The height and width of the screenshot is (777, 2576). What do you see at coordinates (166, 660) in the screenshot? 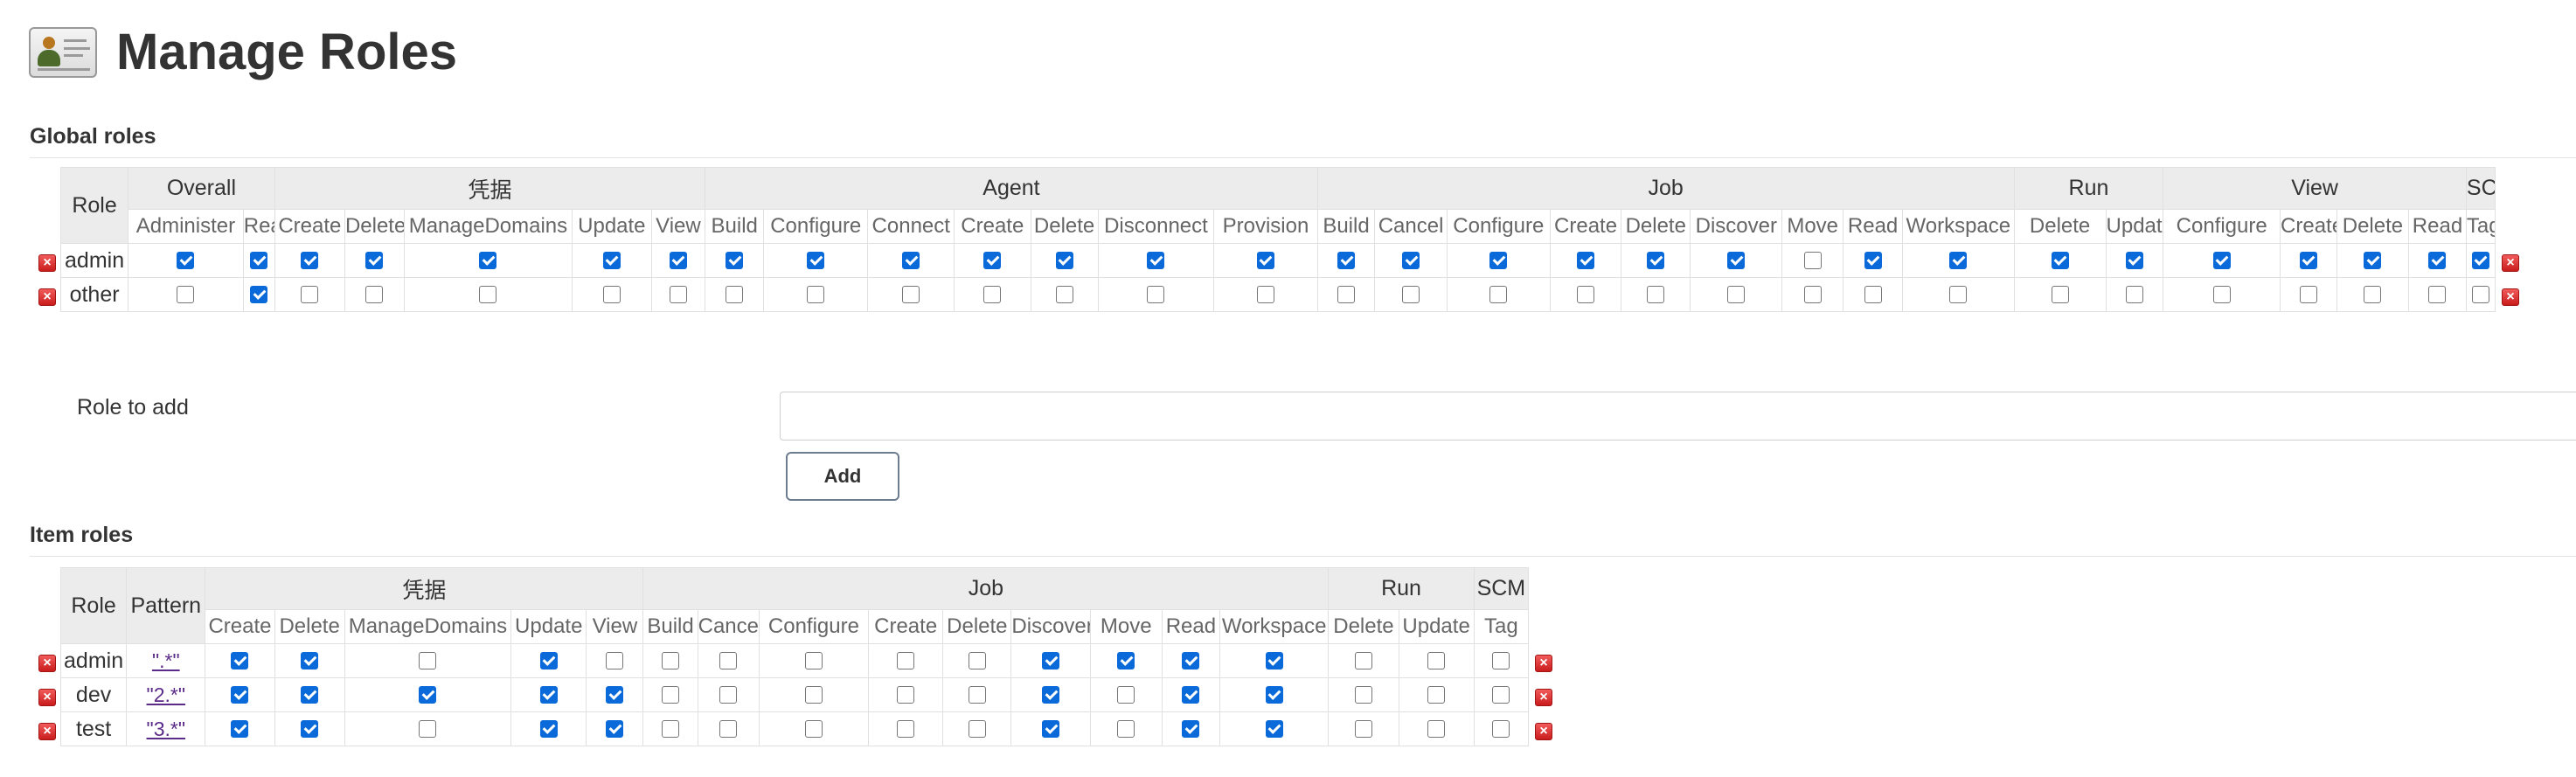
I see `pattern-link: ".*"` at bounding box center [166, 660].